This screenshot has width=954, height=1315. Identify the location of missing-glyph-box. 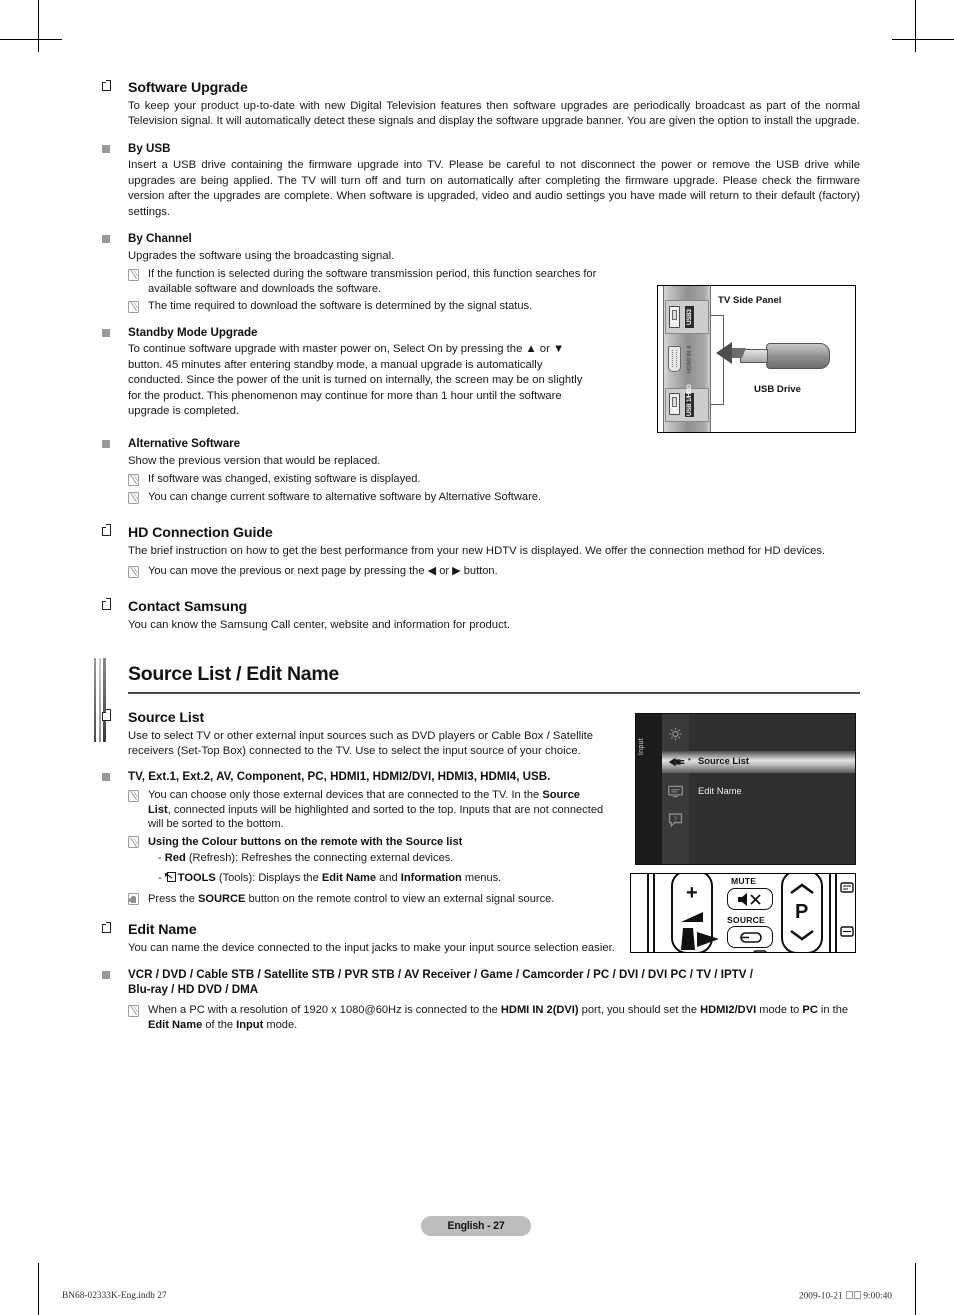
(857, 1295).